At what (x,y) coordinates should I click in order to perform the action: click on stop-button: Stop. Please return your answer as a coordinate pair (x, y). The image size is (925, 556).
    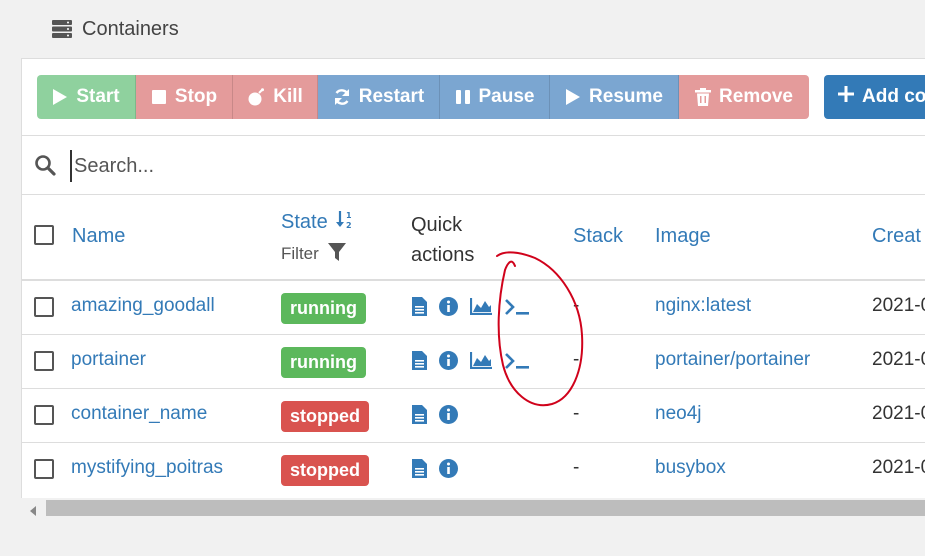
    Looking at the image, I should click on (184, 97).